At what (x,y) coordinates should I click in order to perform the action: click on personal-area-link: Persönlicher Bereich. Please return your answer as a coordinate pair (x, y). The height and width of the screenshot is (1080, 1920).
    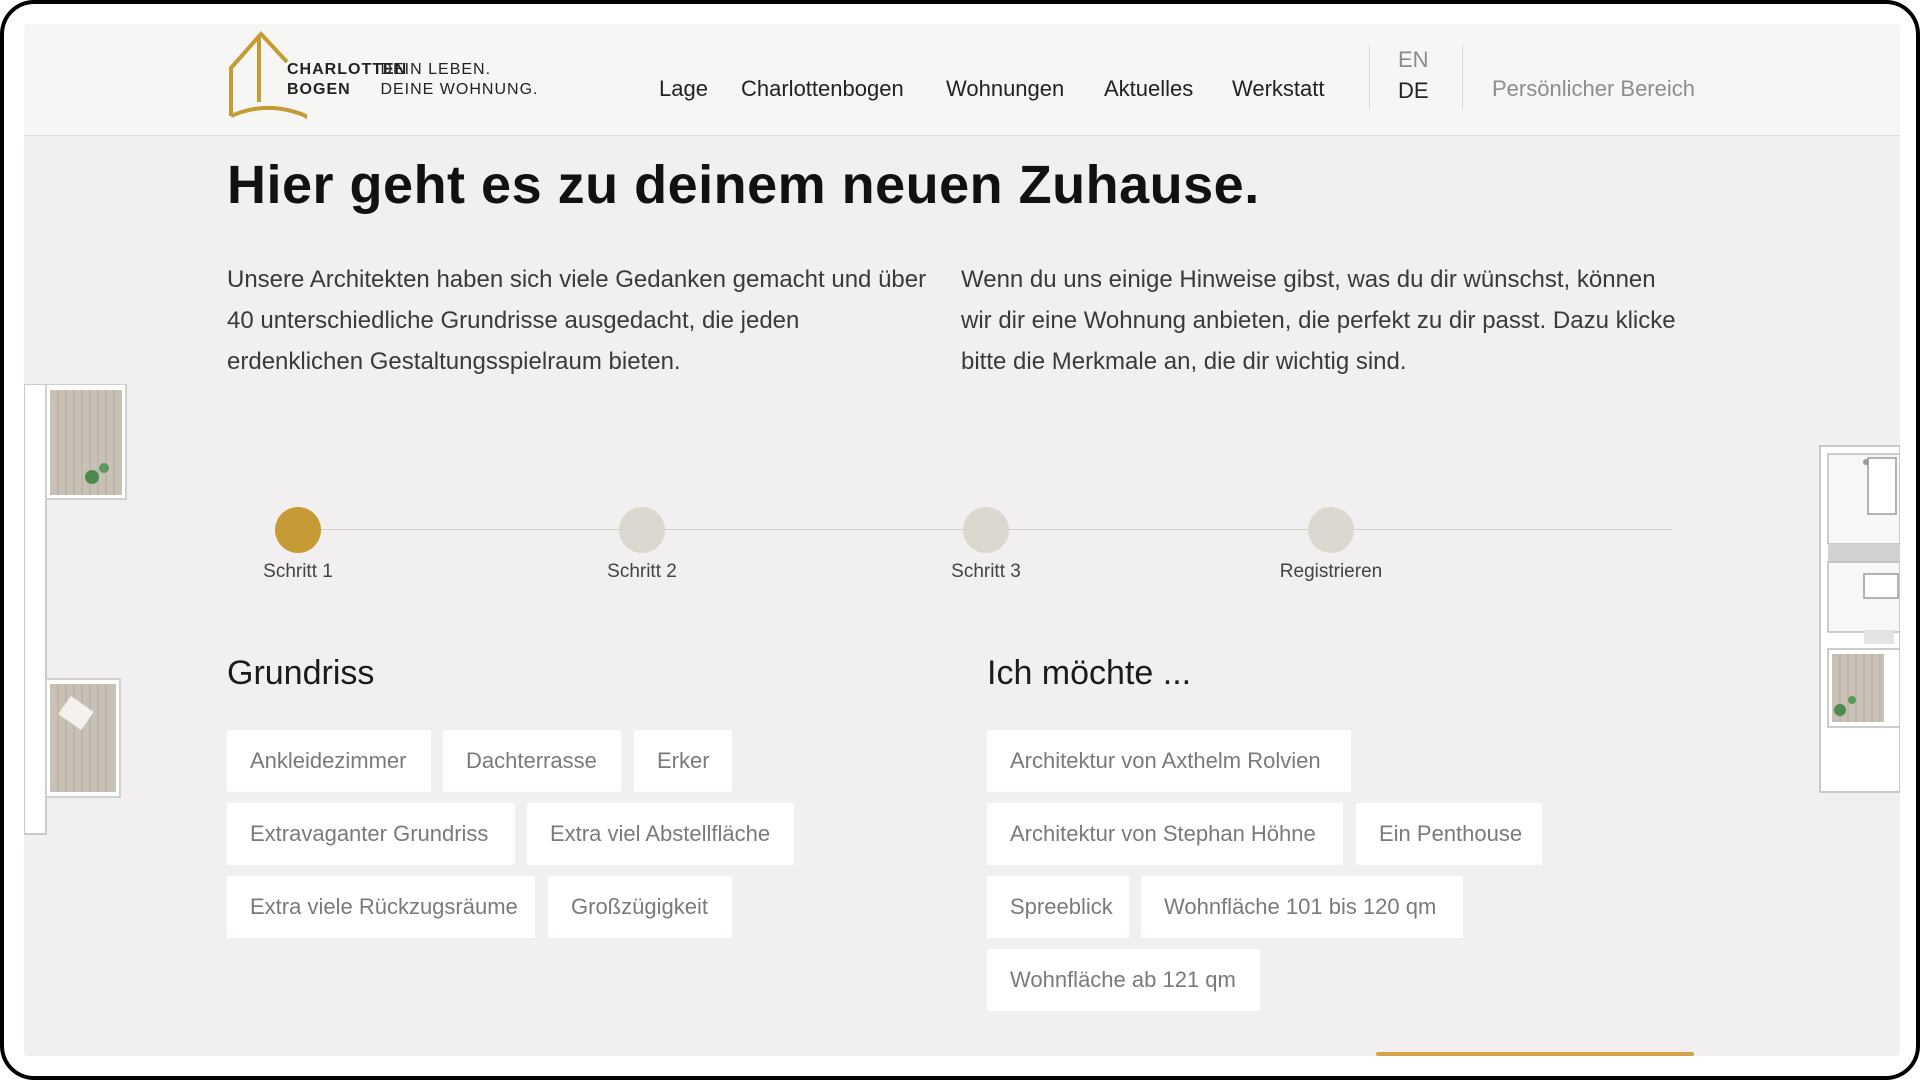
    Looking at the image, I should click on (1593, 89).